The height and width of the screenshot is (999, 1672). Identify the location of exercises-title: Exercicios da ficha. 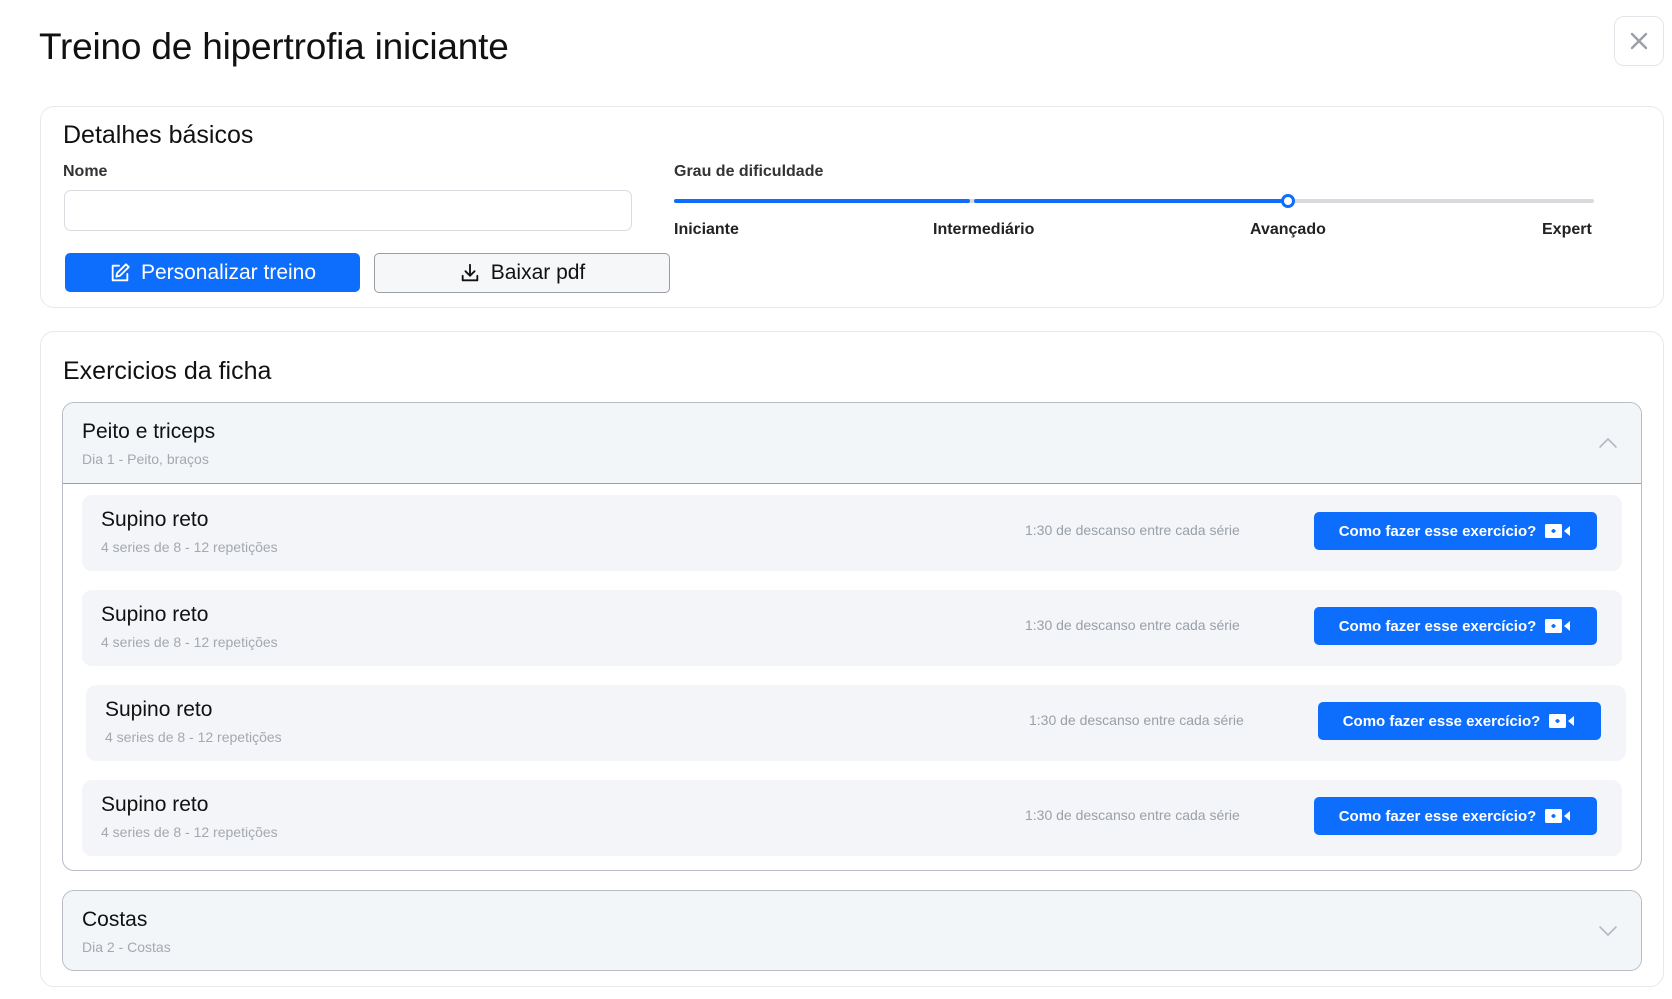
(167, 371).